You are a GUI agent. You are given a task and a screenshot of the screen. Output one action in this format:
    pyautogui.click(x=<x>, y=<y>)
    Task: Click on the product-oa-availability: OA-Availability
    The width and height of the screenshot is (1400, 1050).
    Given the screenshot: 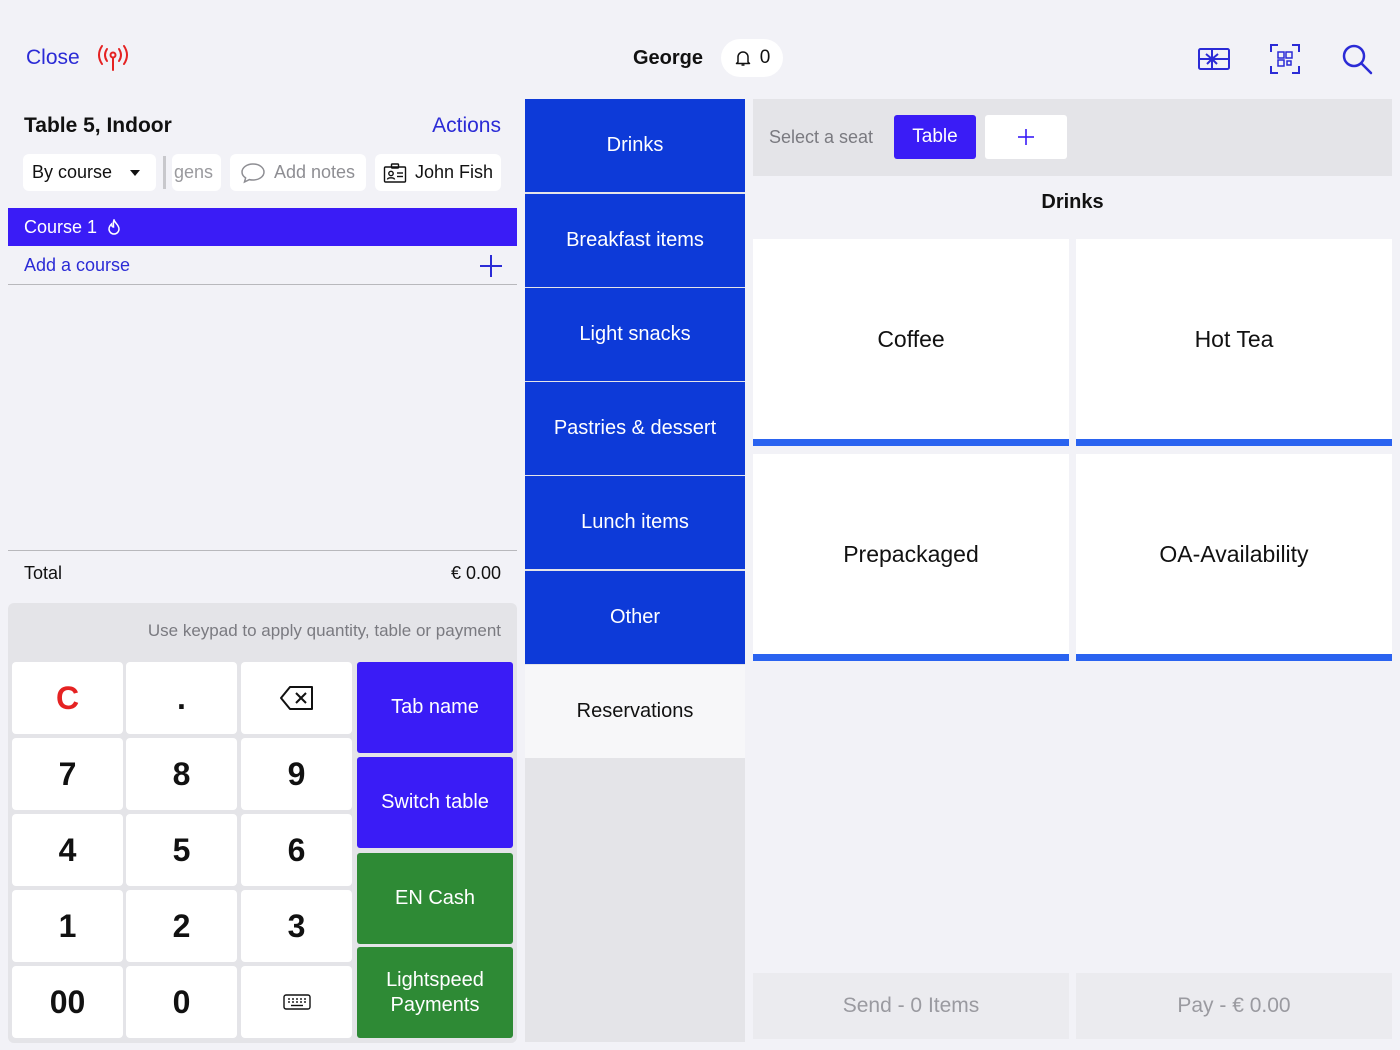 What is the action you would take?
    pyautogui.click(x=1234, y=557)
    